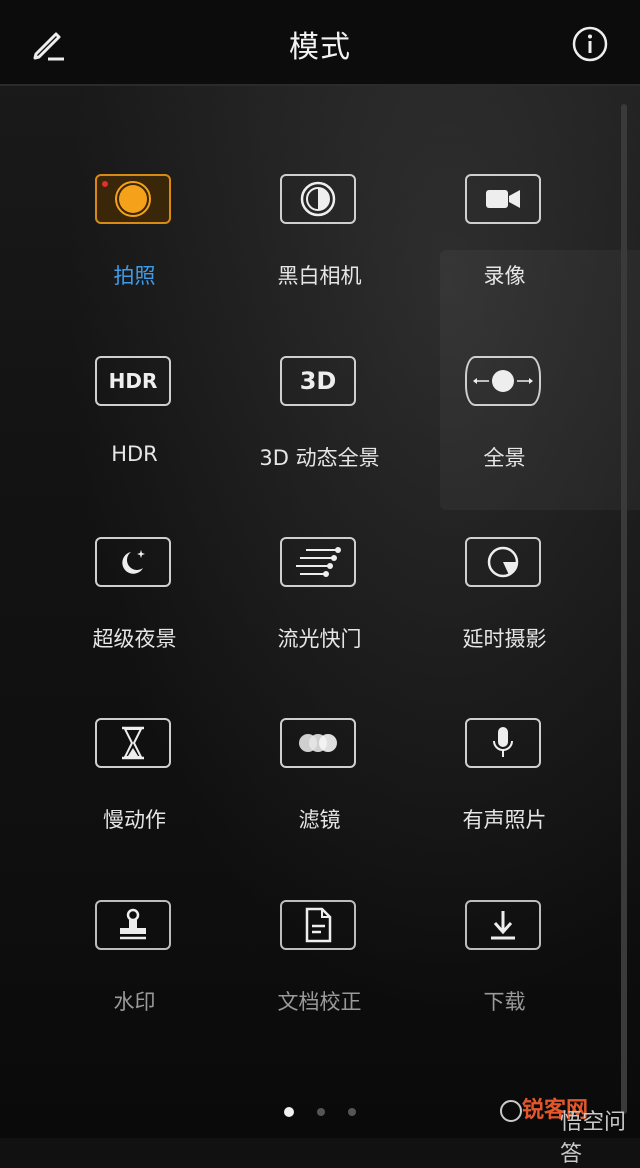  I want to click on hourglass-icon, so click(133, 743).